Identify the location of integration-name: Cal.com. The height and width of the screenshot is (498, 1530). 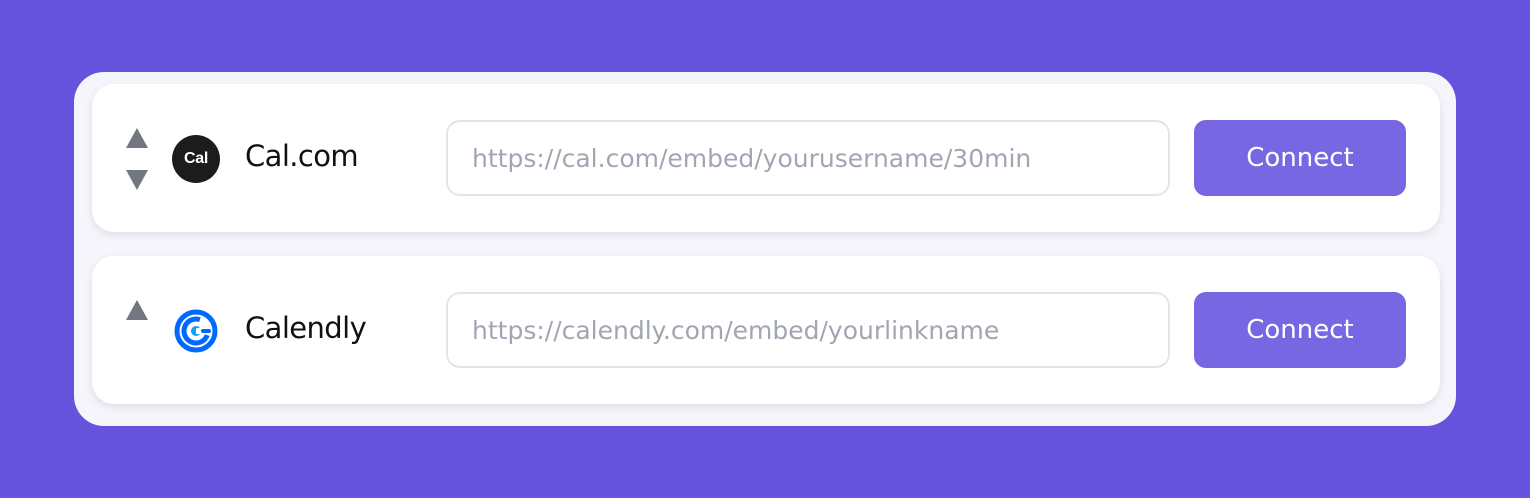
(302, 156).